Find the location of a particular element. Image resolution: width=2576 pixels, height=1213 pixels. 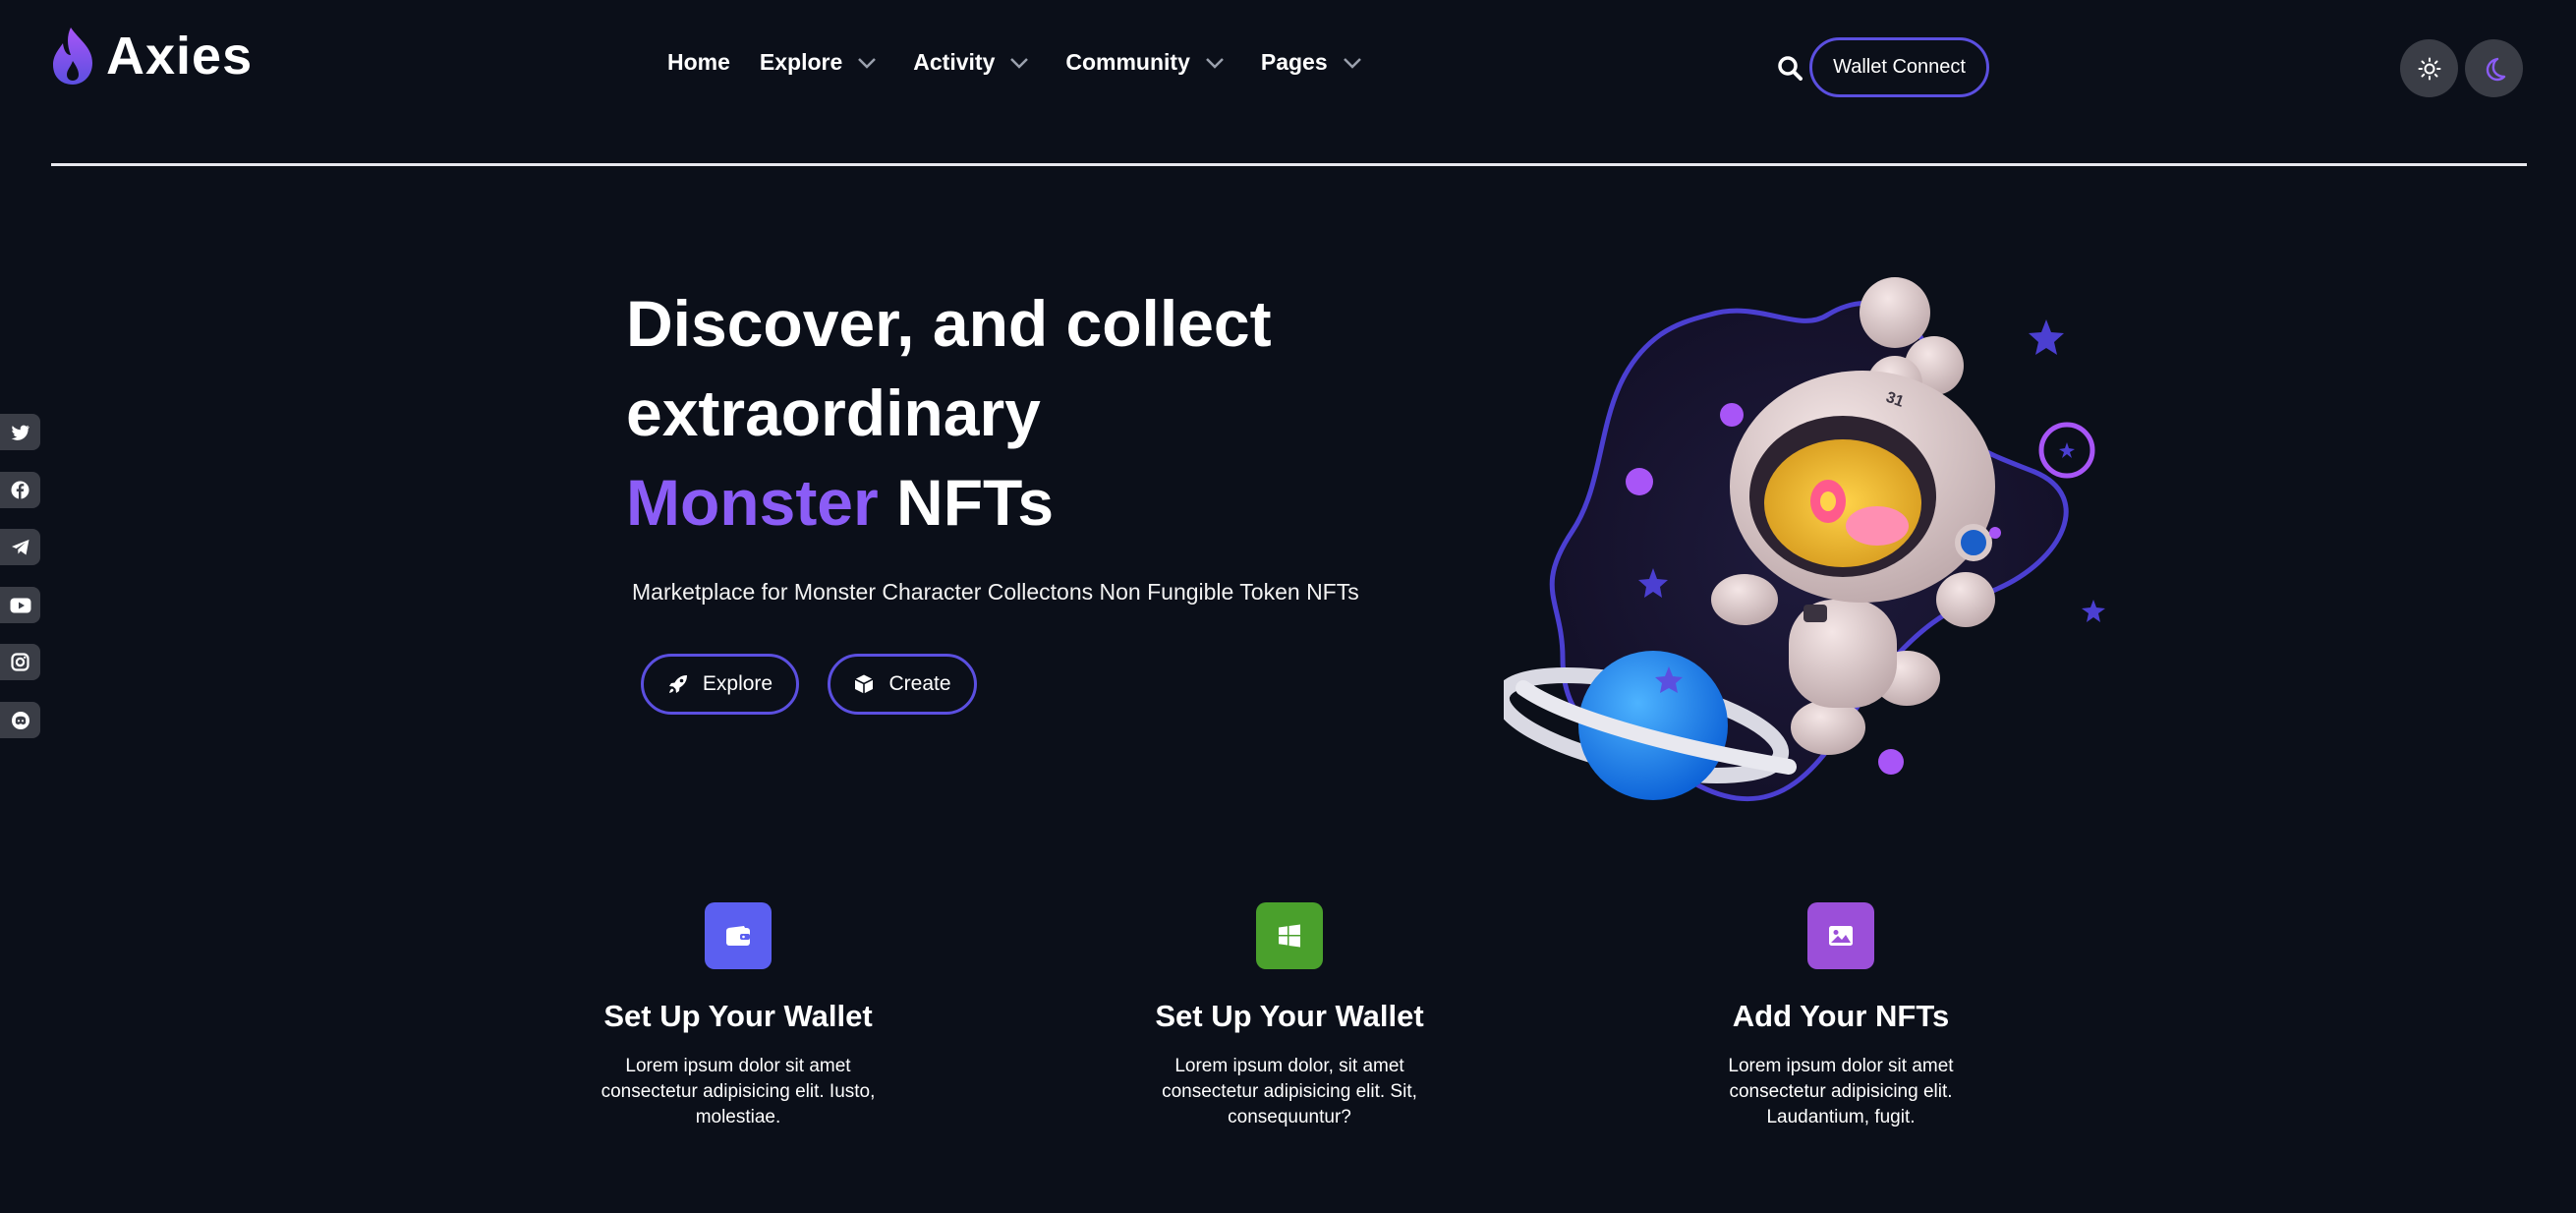

hero-title-line1: Discover, and collect is located at coordinates (949, 323).